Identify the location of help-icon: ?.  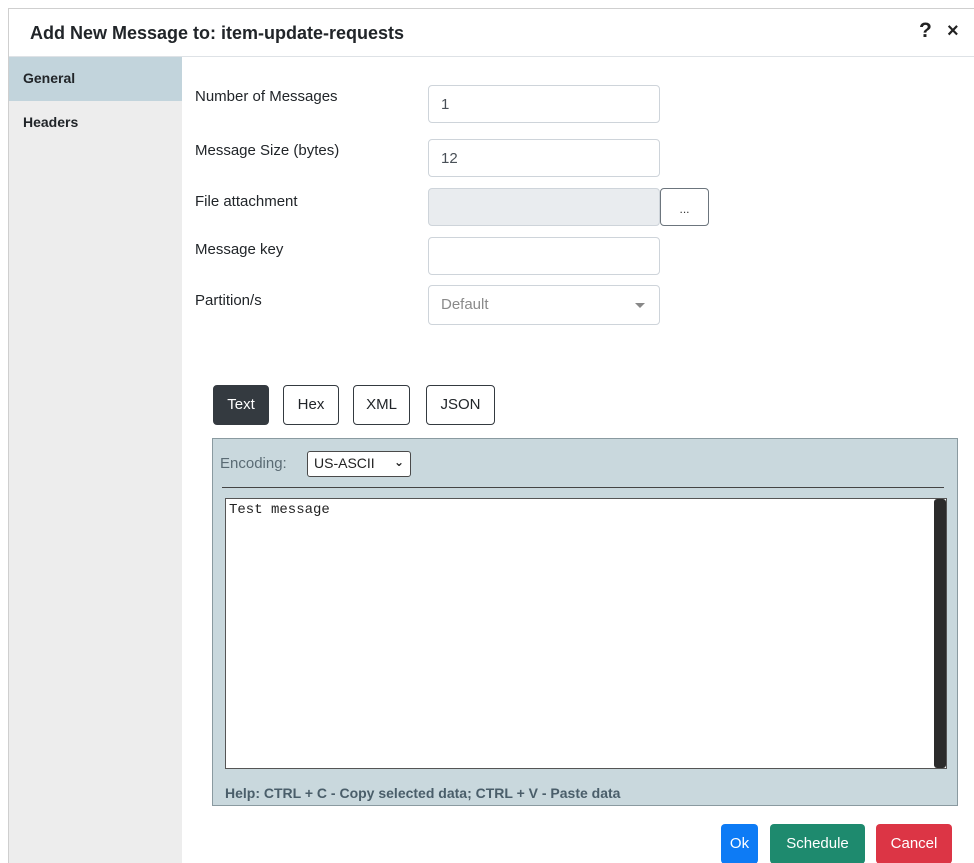
(925, 31).